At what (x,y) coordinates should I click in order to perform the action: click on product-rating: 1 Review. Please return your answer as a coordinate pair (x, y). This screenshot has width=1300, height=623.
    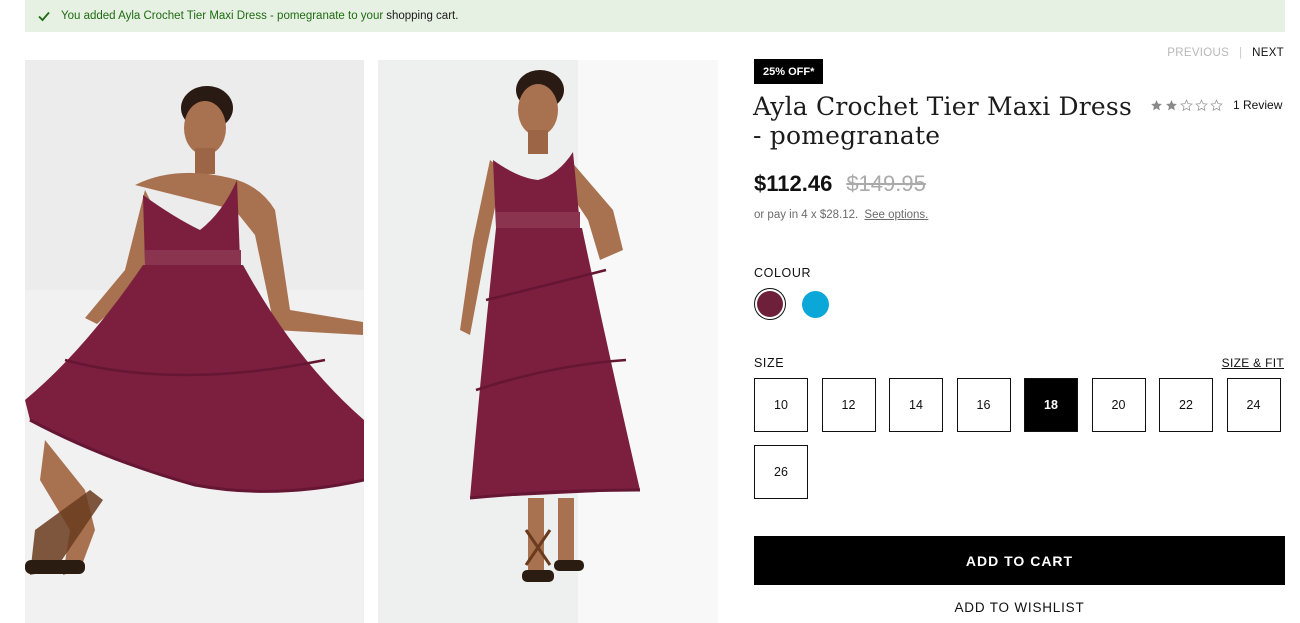
    Looking at the image, I should click on (1216, 105).